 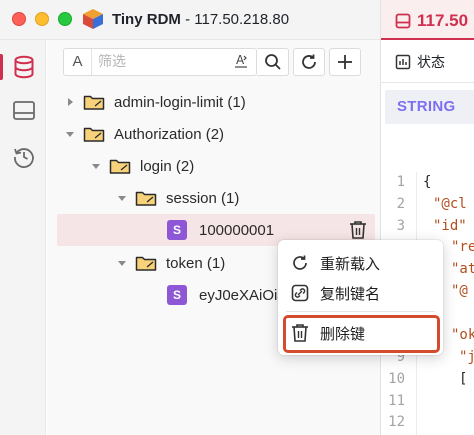 What do you see at coordinates (396, 422) in the screenshot?
I see `line-number: 12` at bounding box center [396, 422].